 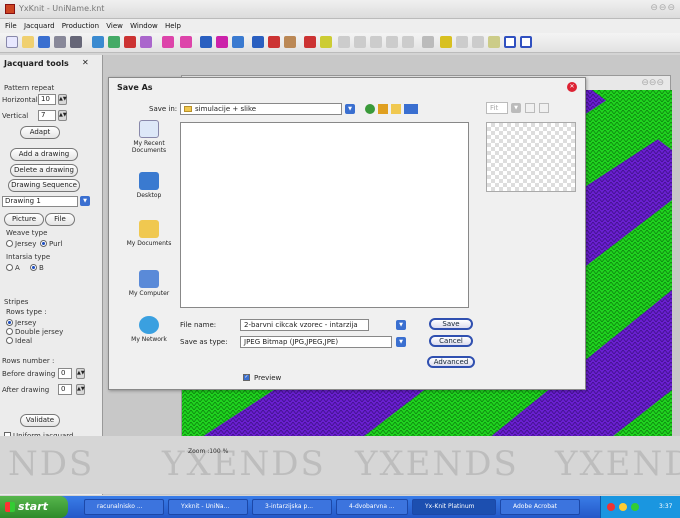 What do you see at coordinates (24, 219) in the screenshot?
I see `picture-button: Picture` at bounding box center [24, 219].